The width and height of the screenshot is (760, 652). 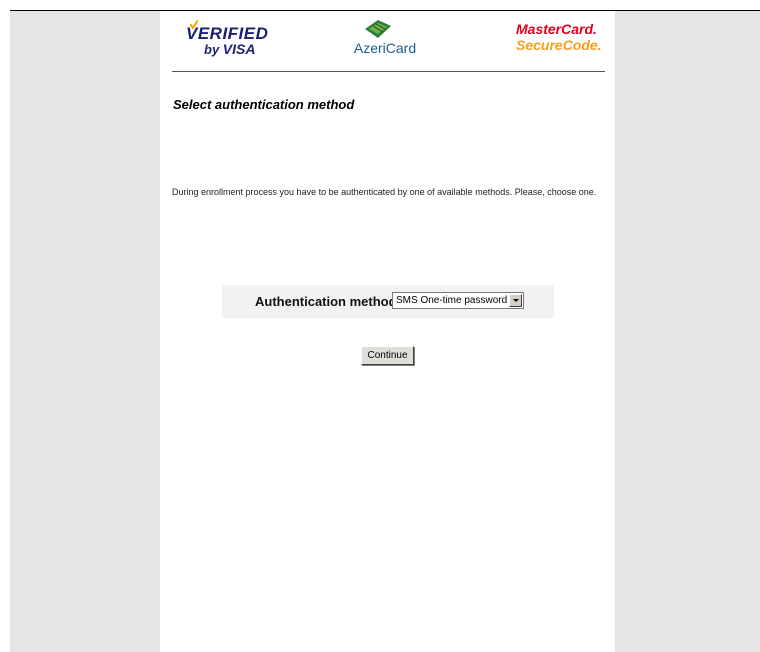 I want to click on azericard-logo: AzeriCard, so click(x=385, y=40).